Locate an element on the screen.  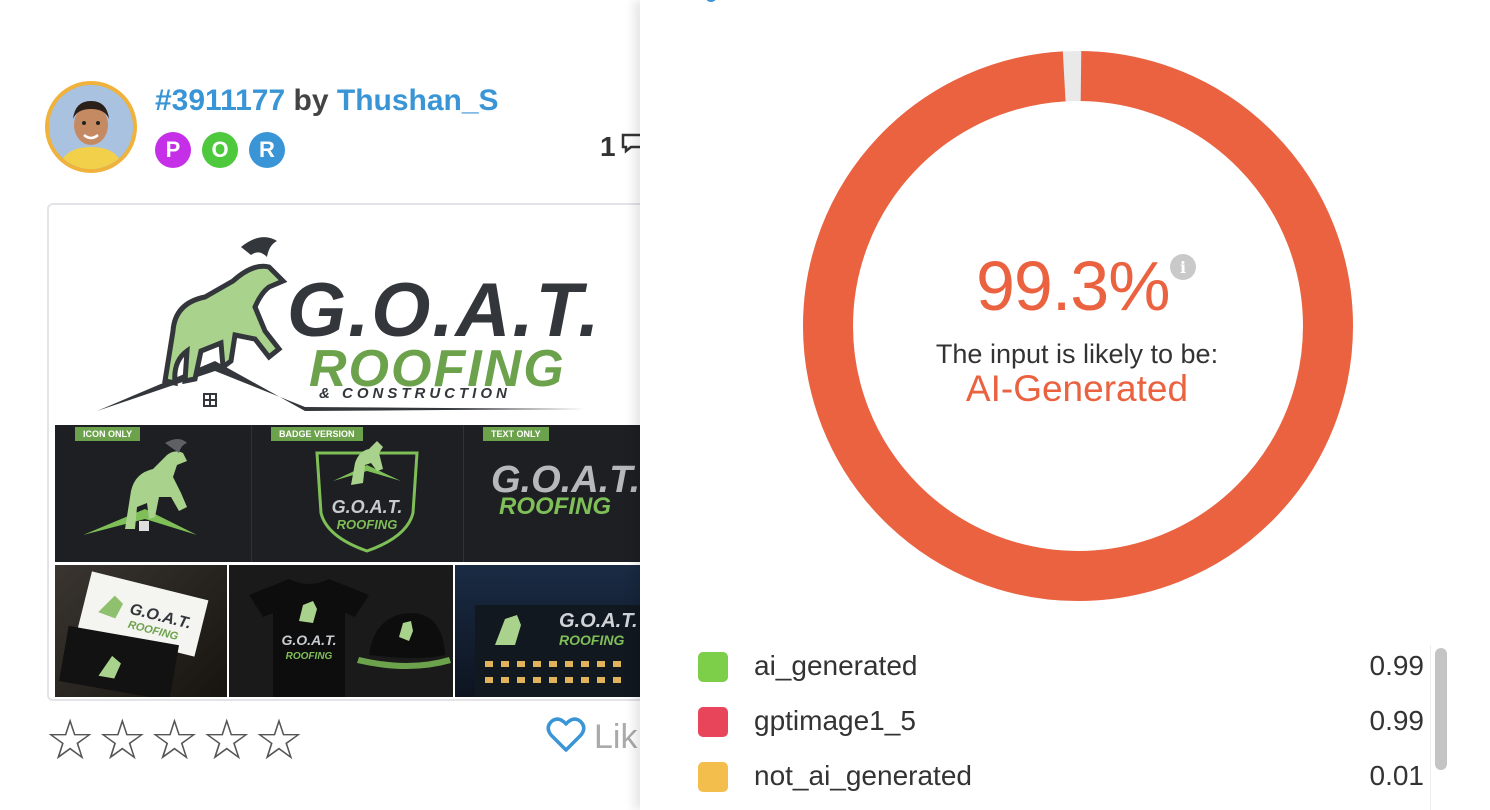
star-5: ☆ is located at coordinates (279, 740).